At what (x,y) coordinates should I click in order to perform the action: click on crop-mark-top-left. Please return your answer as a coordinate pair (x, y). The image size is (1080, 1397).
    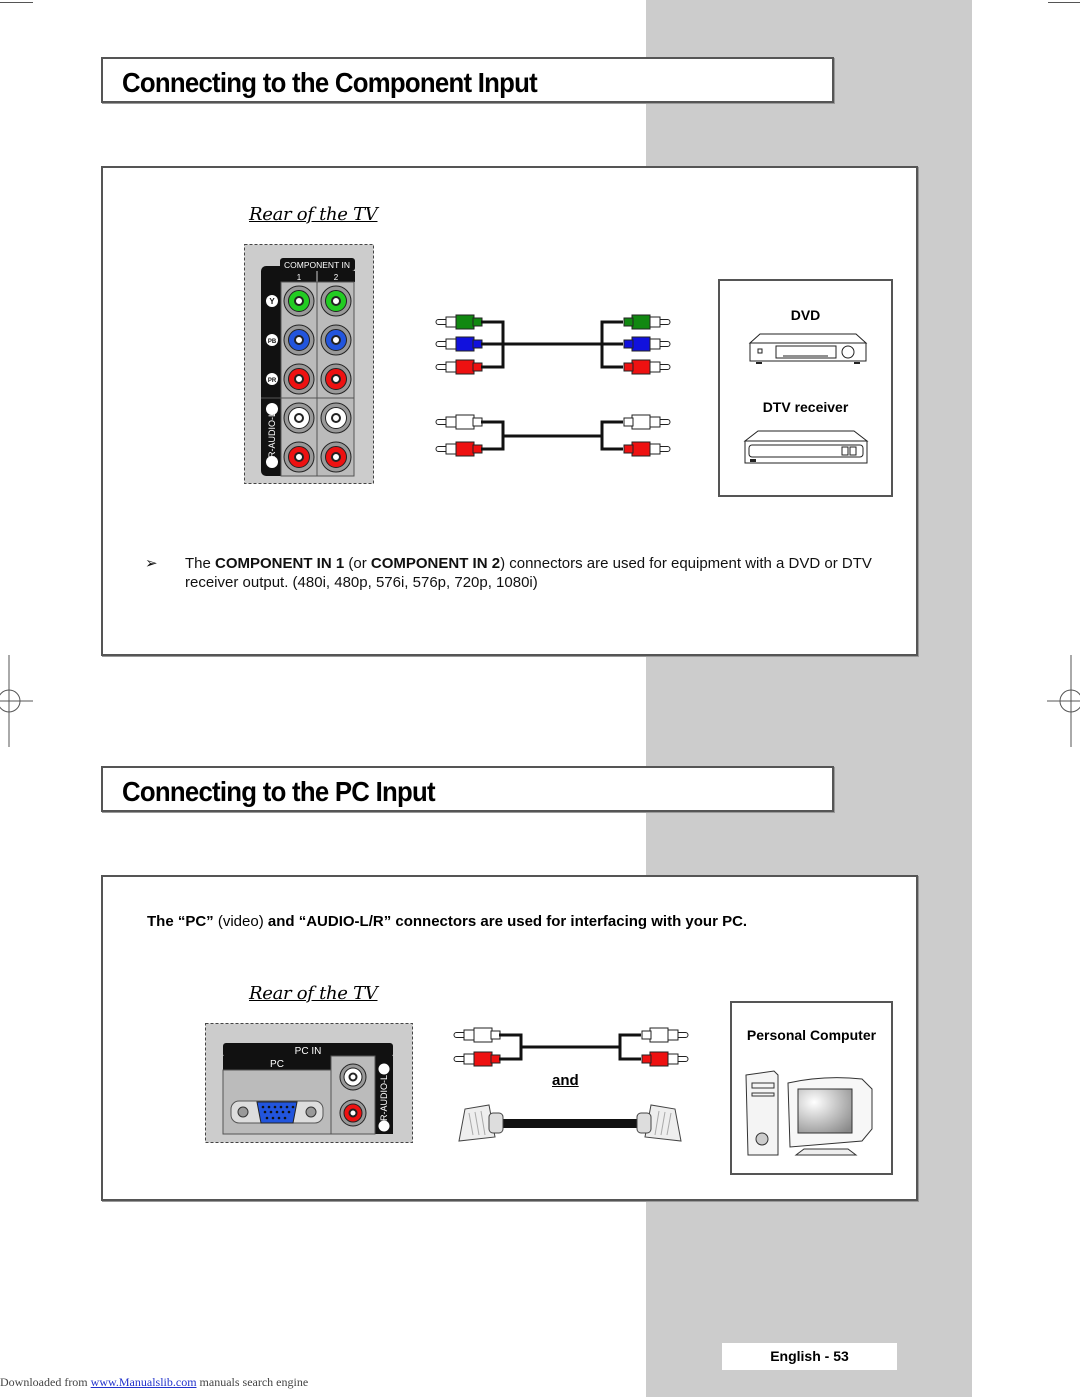
    Looking at the image, I should click on (16, 2).